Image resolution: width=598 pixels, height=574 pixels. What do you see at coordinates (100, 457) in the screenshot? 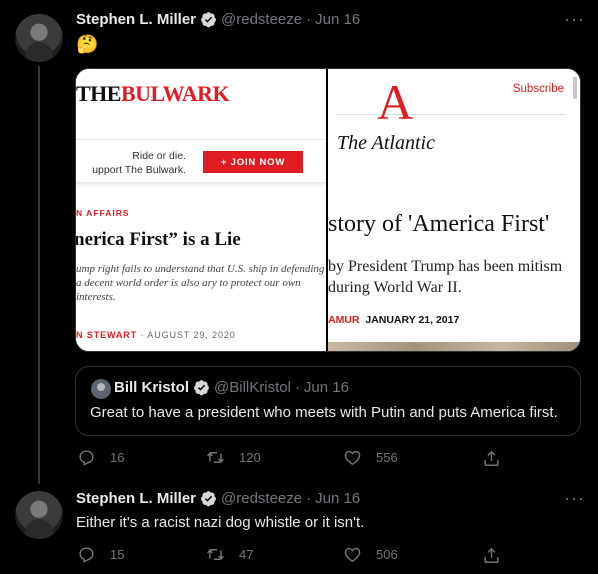
I see `reply-button: 16` at bounding box center [100, 457].